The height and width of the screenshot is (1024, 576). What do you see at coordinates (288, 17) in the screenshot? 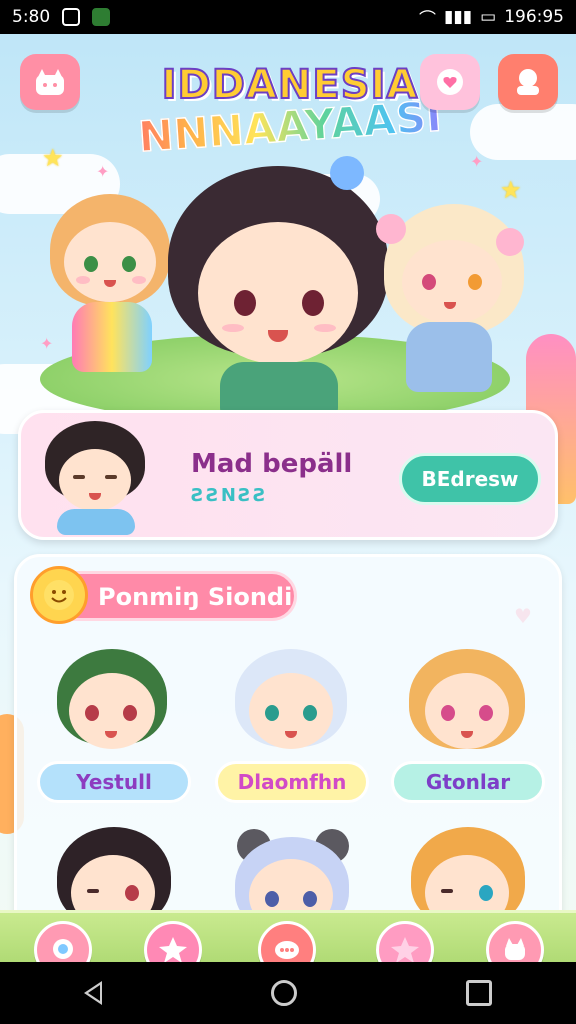
I see `status-bar: 5:80 ⌒ ▮▮▮ ▭ 196:95` at bounding box center [288, 17].